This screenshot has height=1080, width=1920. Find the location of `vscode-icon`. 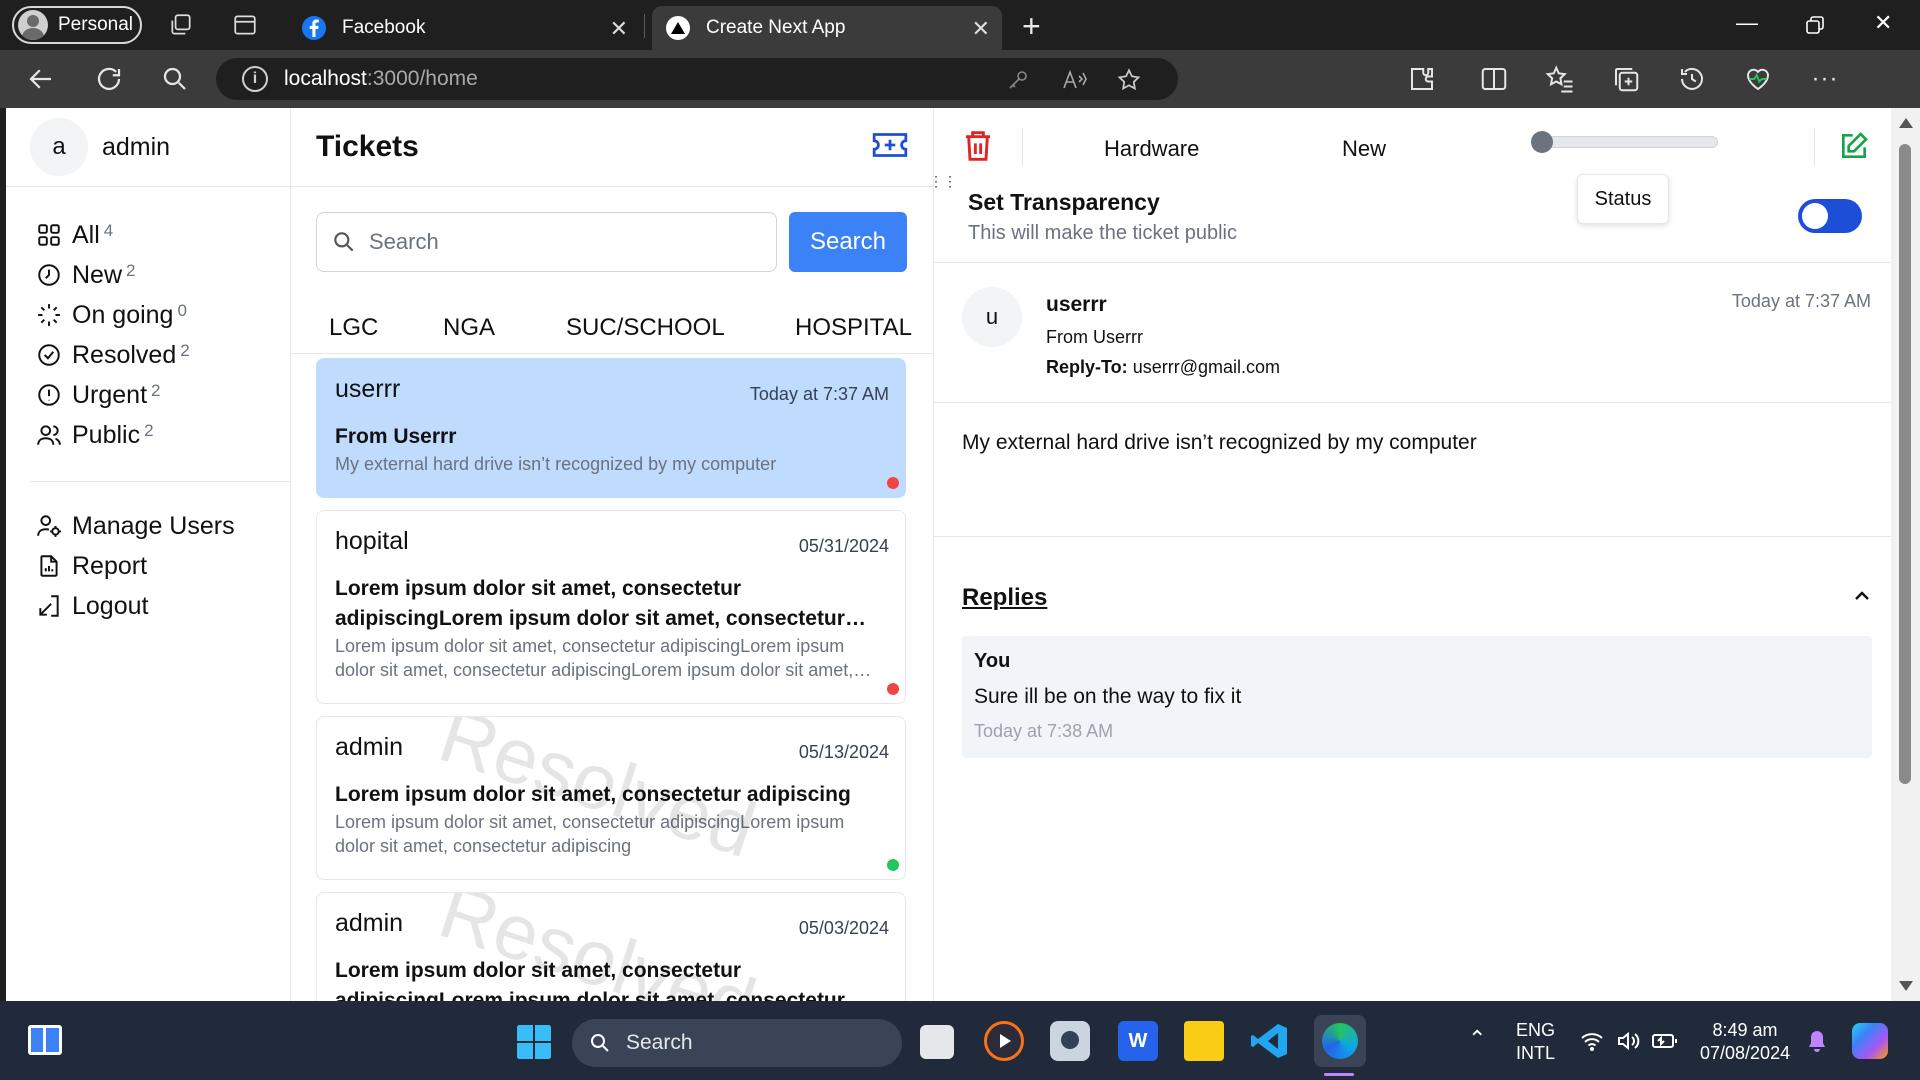

vscode-icon is located at coordinates (1270, 1041).